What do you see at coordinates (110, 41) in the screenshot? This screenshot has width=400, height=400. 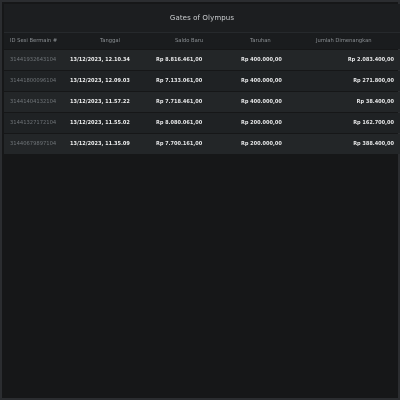 I see `column-header-date: Tanggal` at bounding box center [110, 41].